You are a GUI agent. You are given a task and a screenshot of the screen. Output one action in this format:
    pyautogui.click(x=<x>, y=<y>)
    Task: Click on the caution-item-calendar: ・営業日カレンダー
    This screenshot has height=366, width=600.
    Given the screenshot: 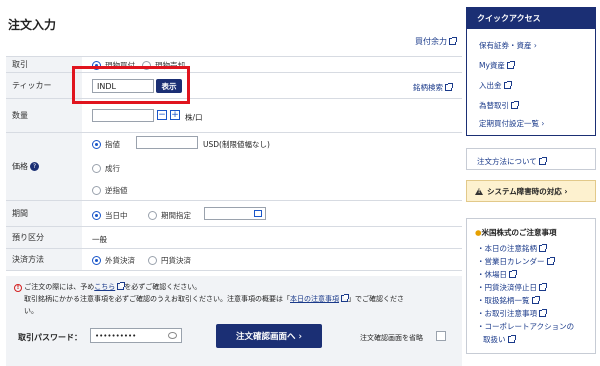 What is the action you would take?
    pyautogui.click(x=516, y=261)
    